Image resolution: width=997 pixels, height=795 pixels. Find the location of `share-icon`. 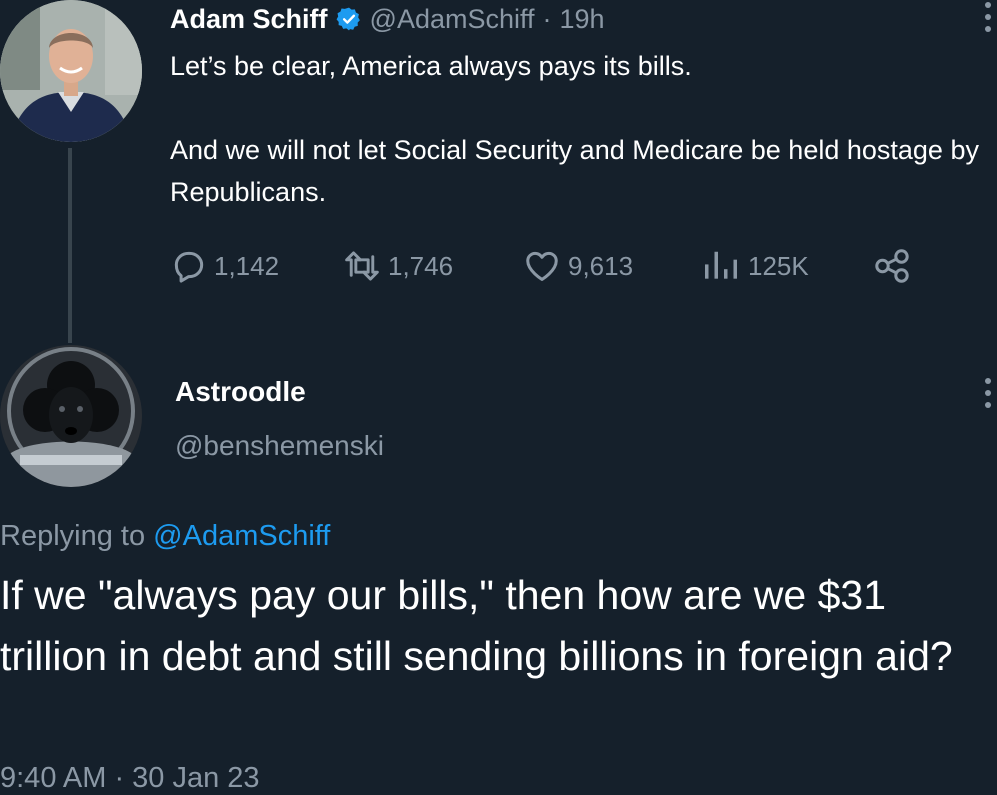

share-icon is located at coordinates (892, 266).